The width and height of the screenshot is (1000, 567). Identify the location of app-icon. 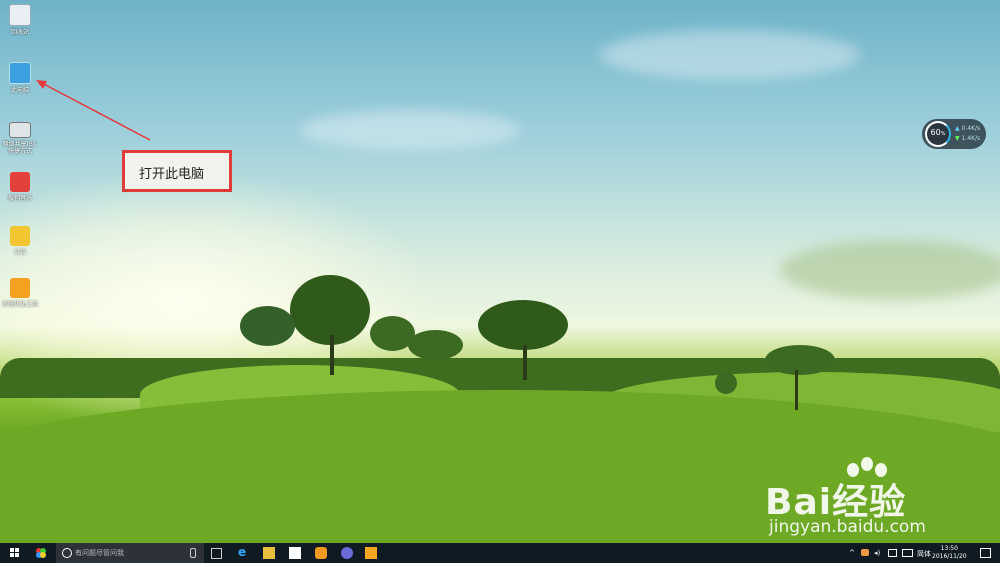
(321, 553).